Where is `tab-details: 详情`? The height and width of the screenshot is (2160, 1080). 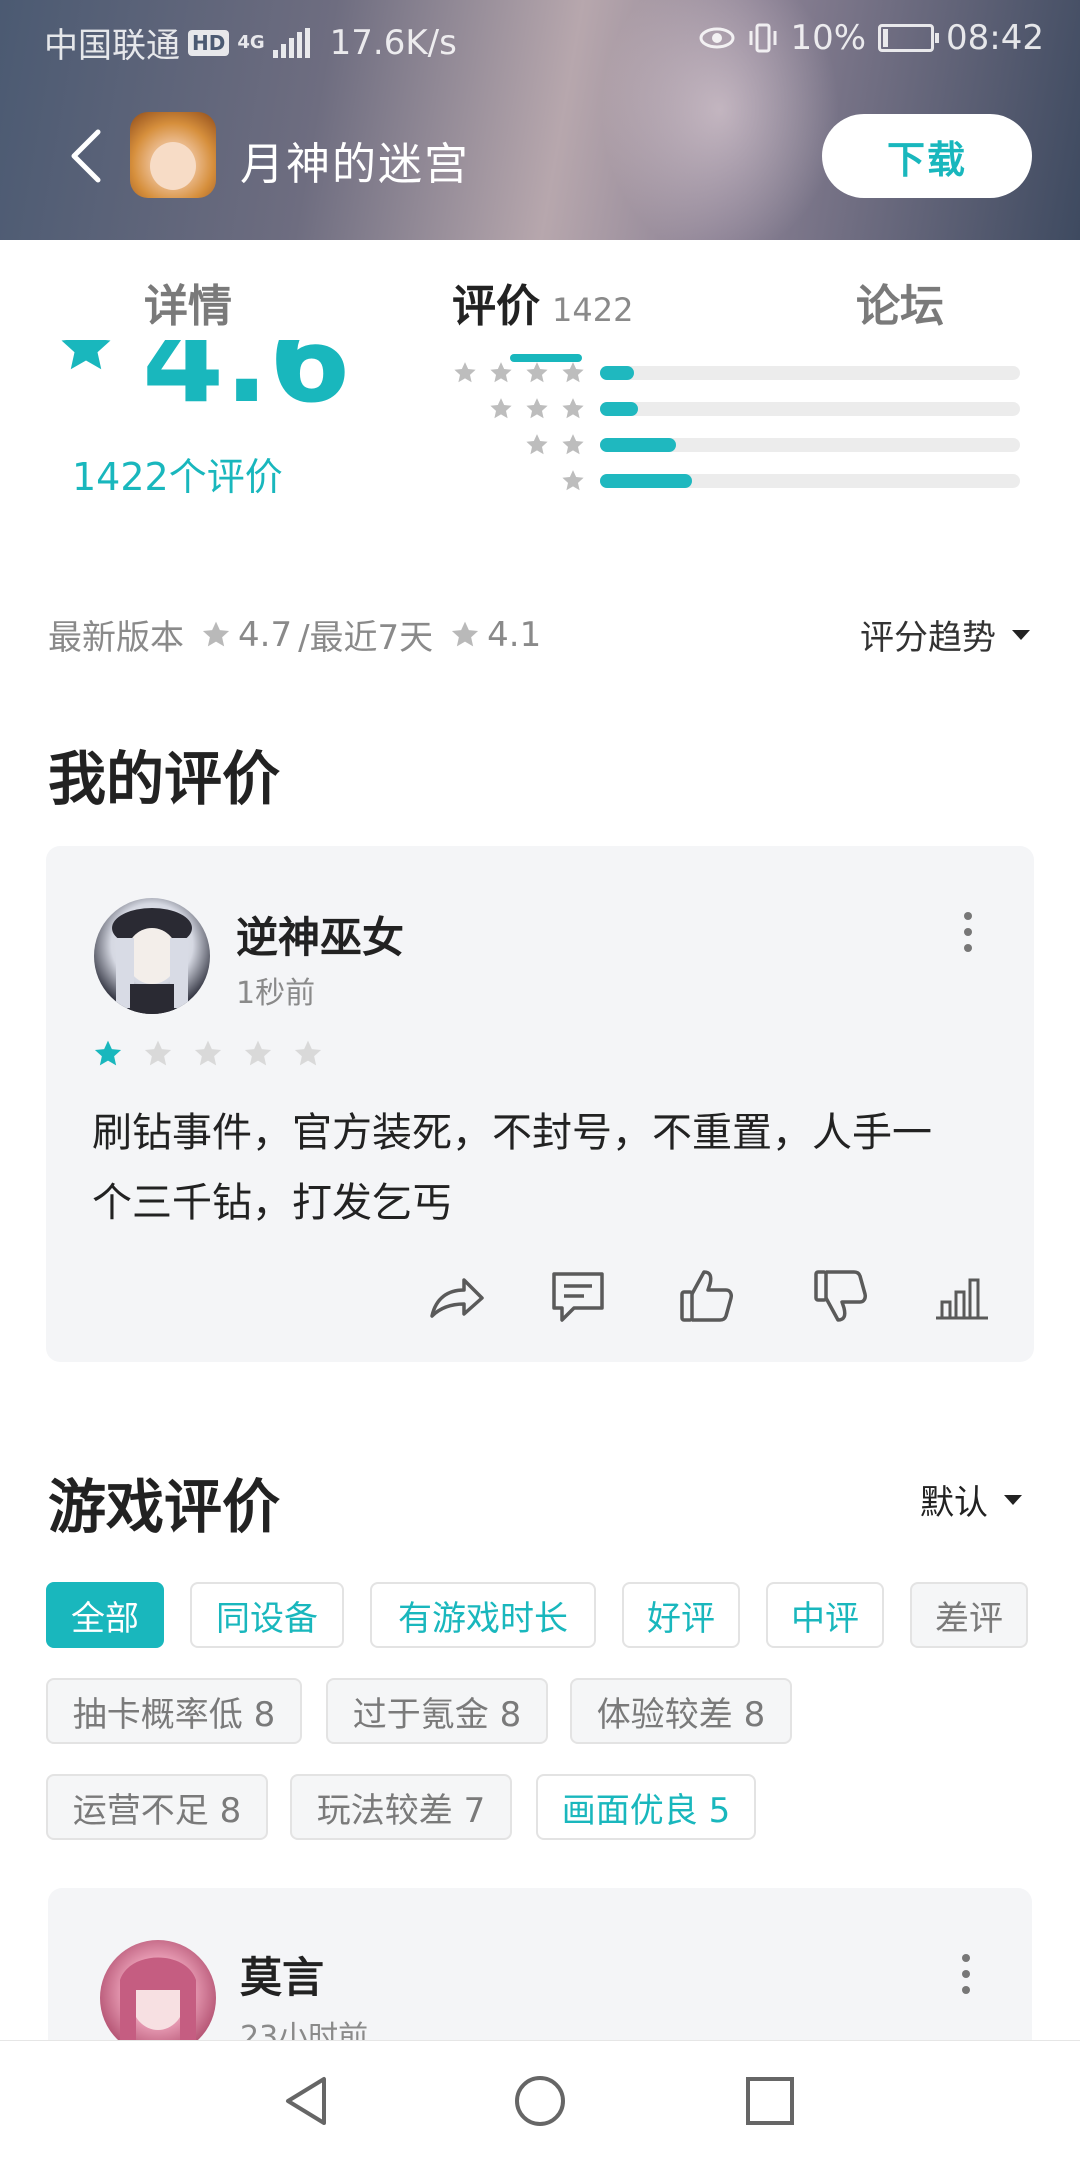
tab-details: 详情 is located at coordinates (188, 302).